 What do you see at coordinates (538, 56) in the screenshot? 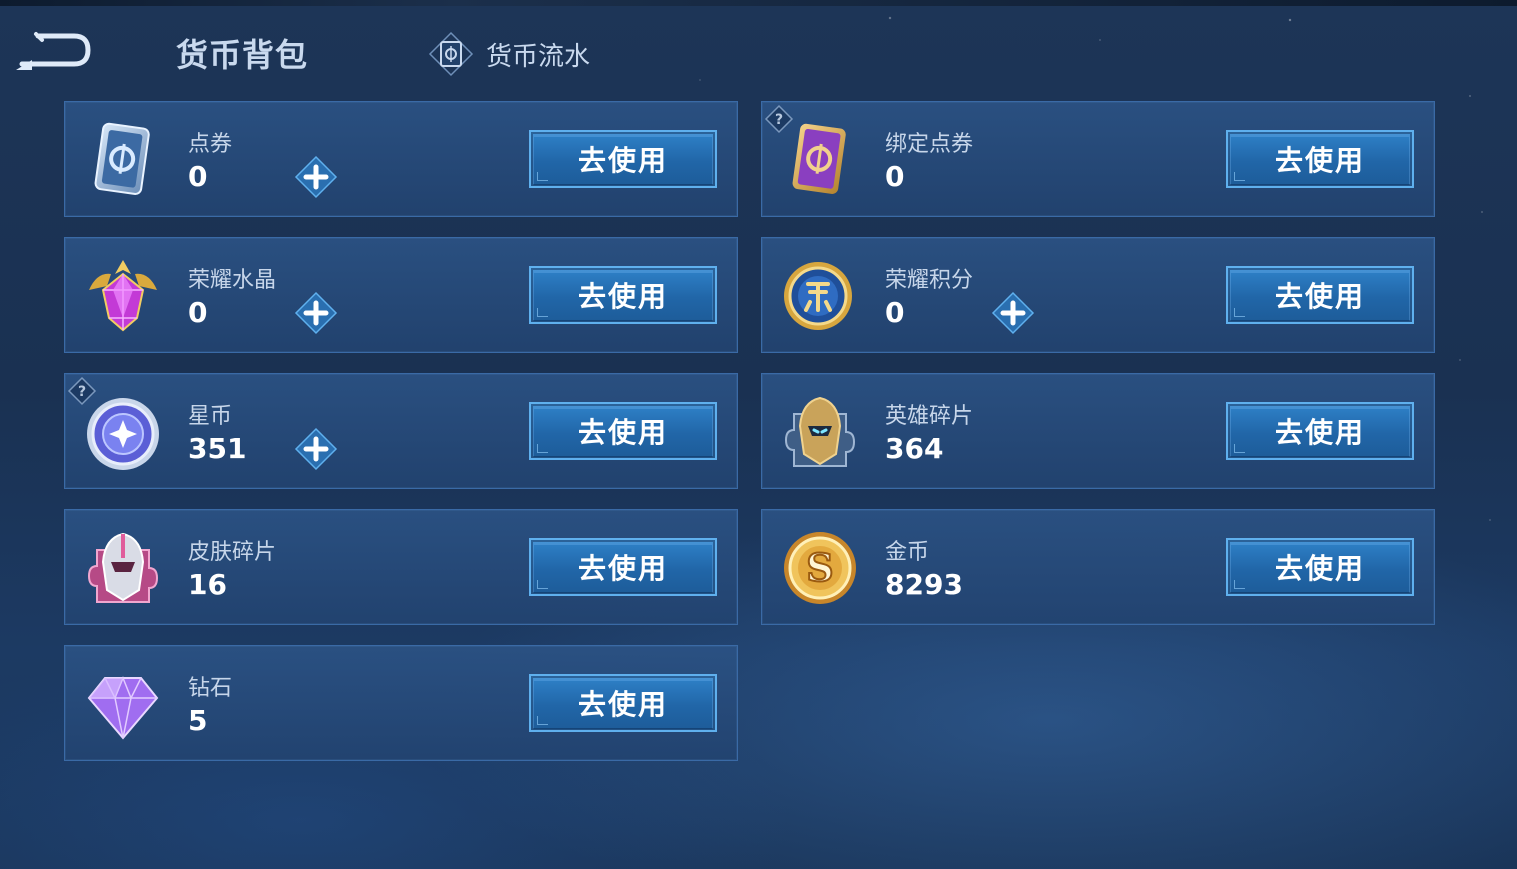
I see `currency-flow-label: 货币流水` at bounding box center [538, 56].